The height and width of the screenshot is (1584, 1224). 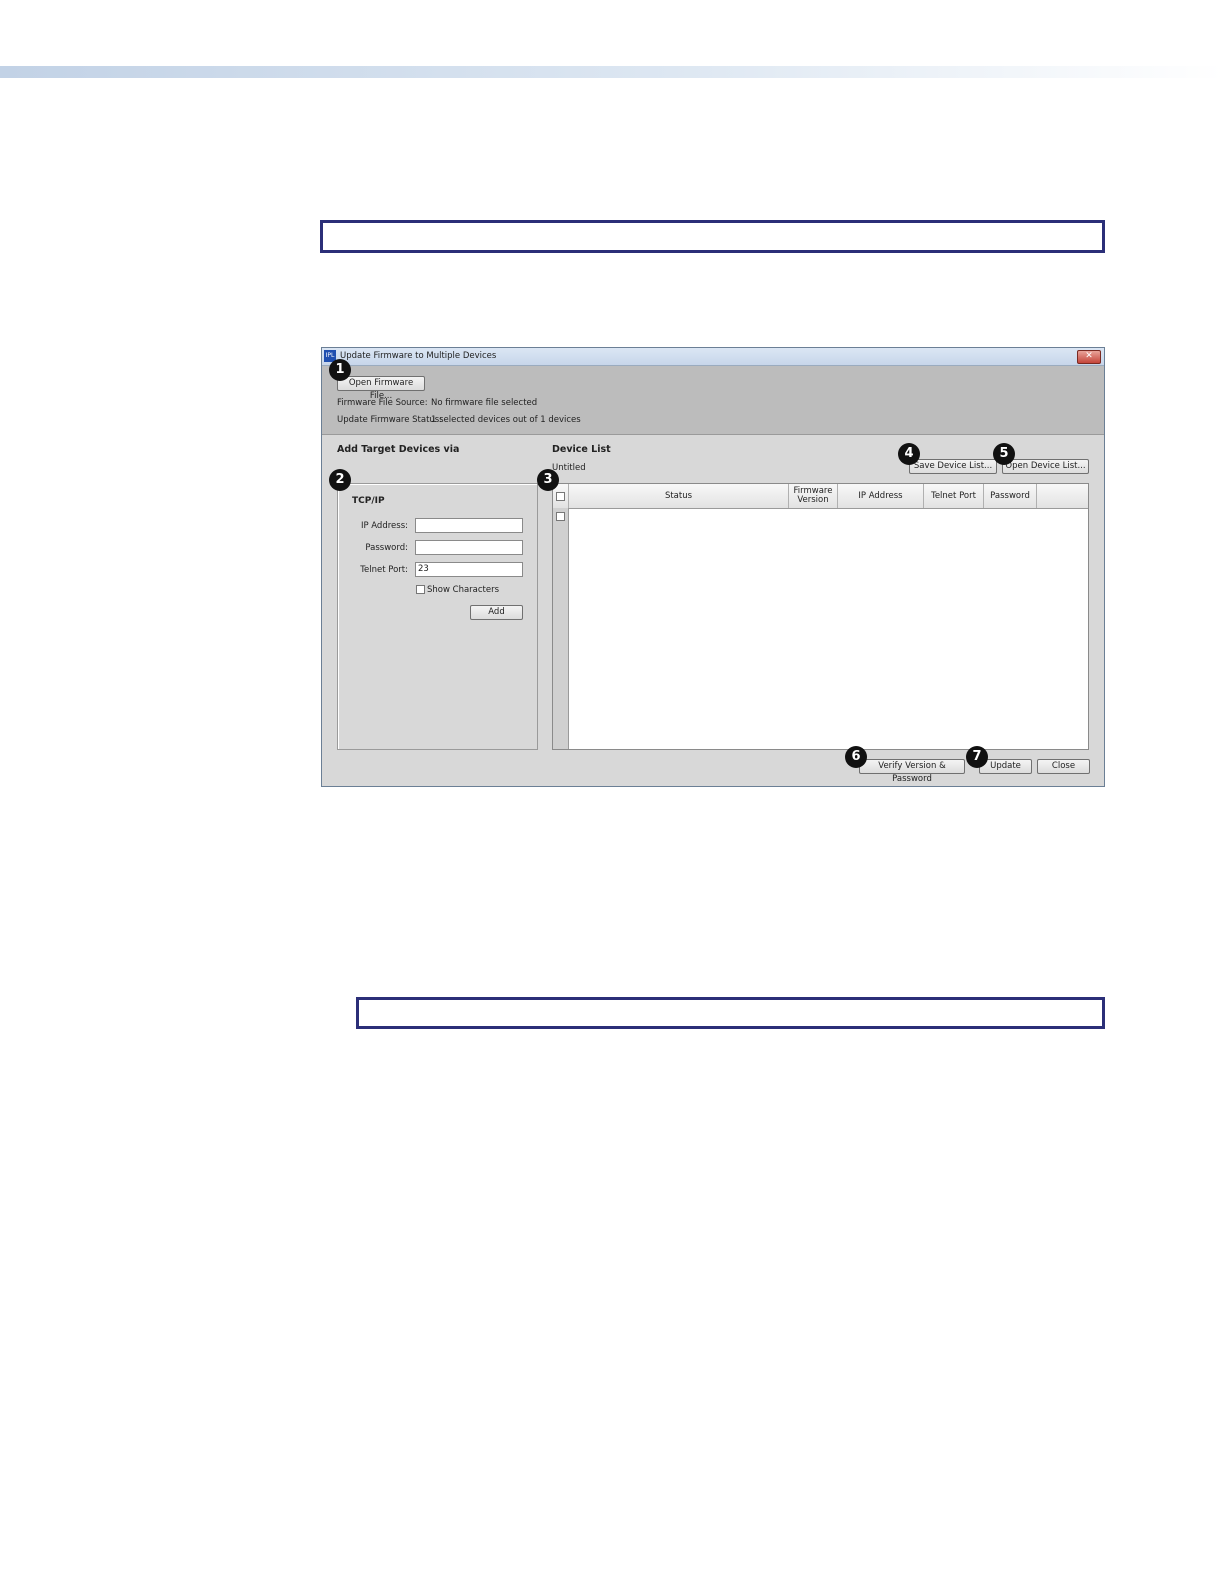 What do you see at coordinates (398, 449) in the screenshot?
I see `add-target-heading: Add Target Devices via` at bounding box center [398, 449].